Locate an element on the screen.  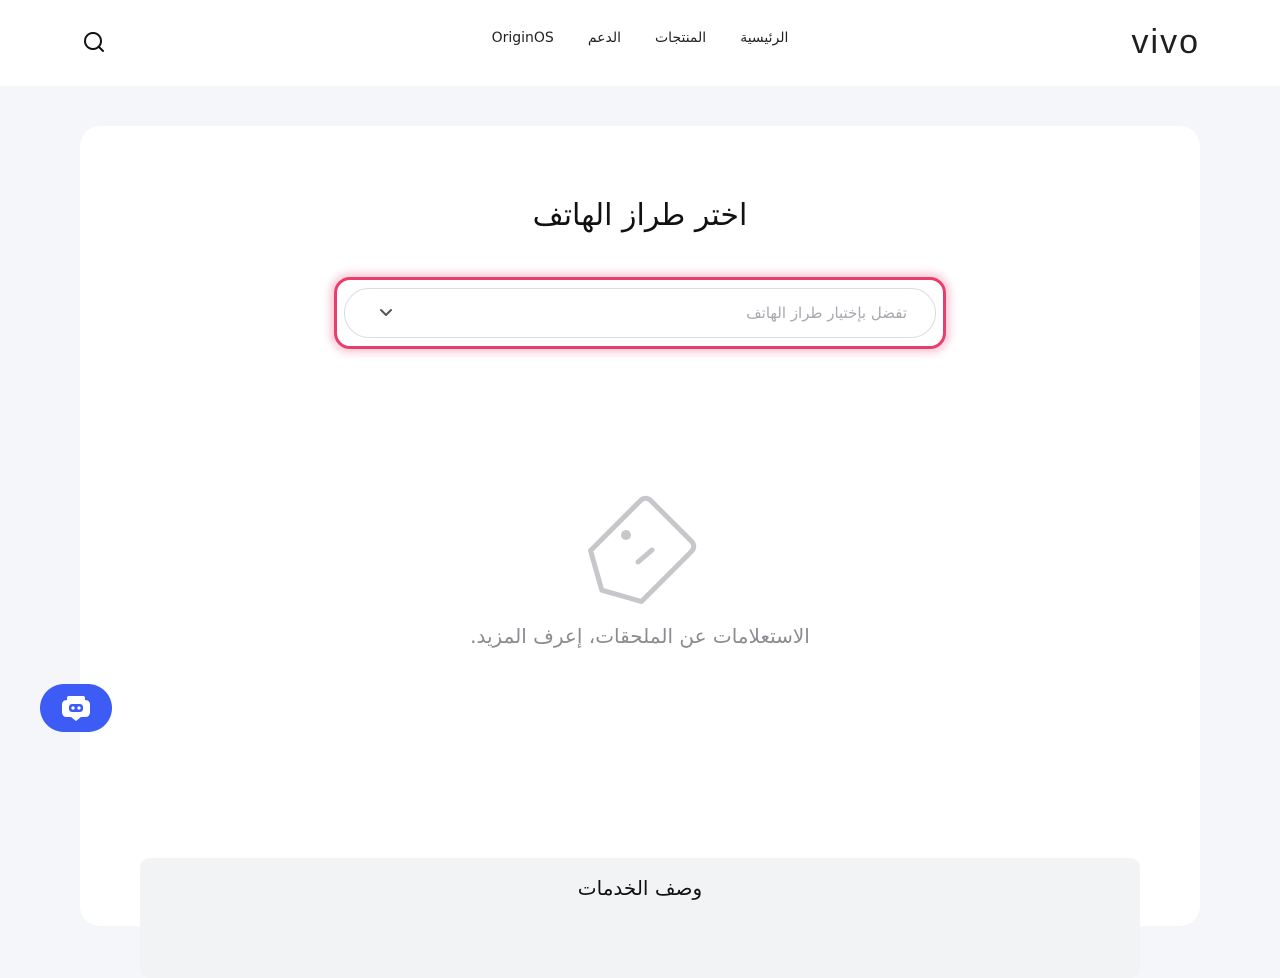
chevron-down-icon is located at coordinates (386, 312).